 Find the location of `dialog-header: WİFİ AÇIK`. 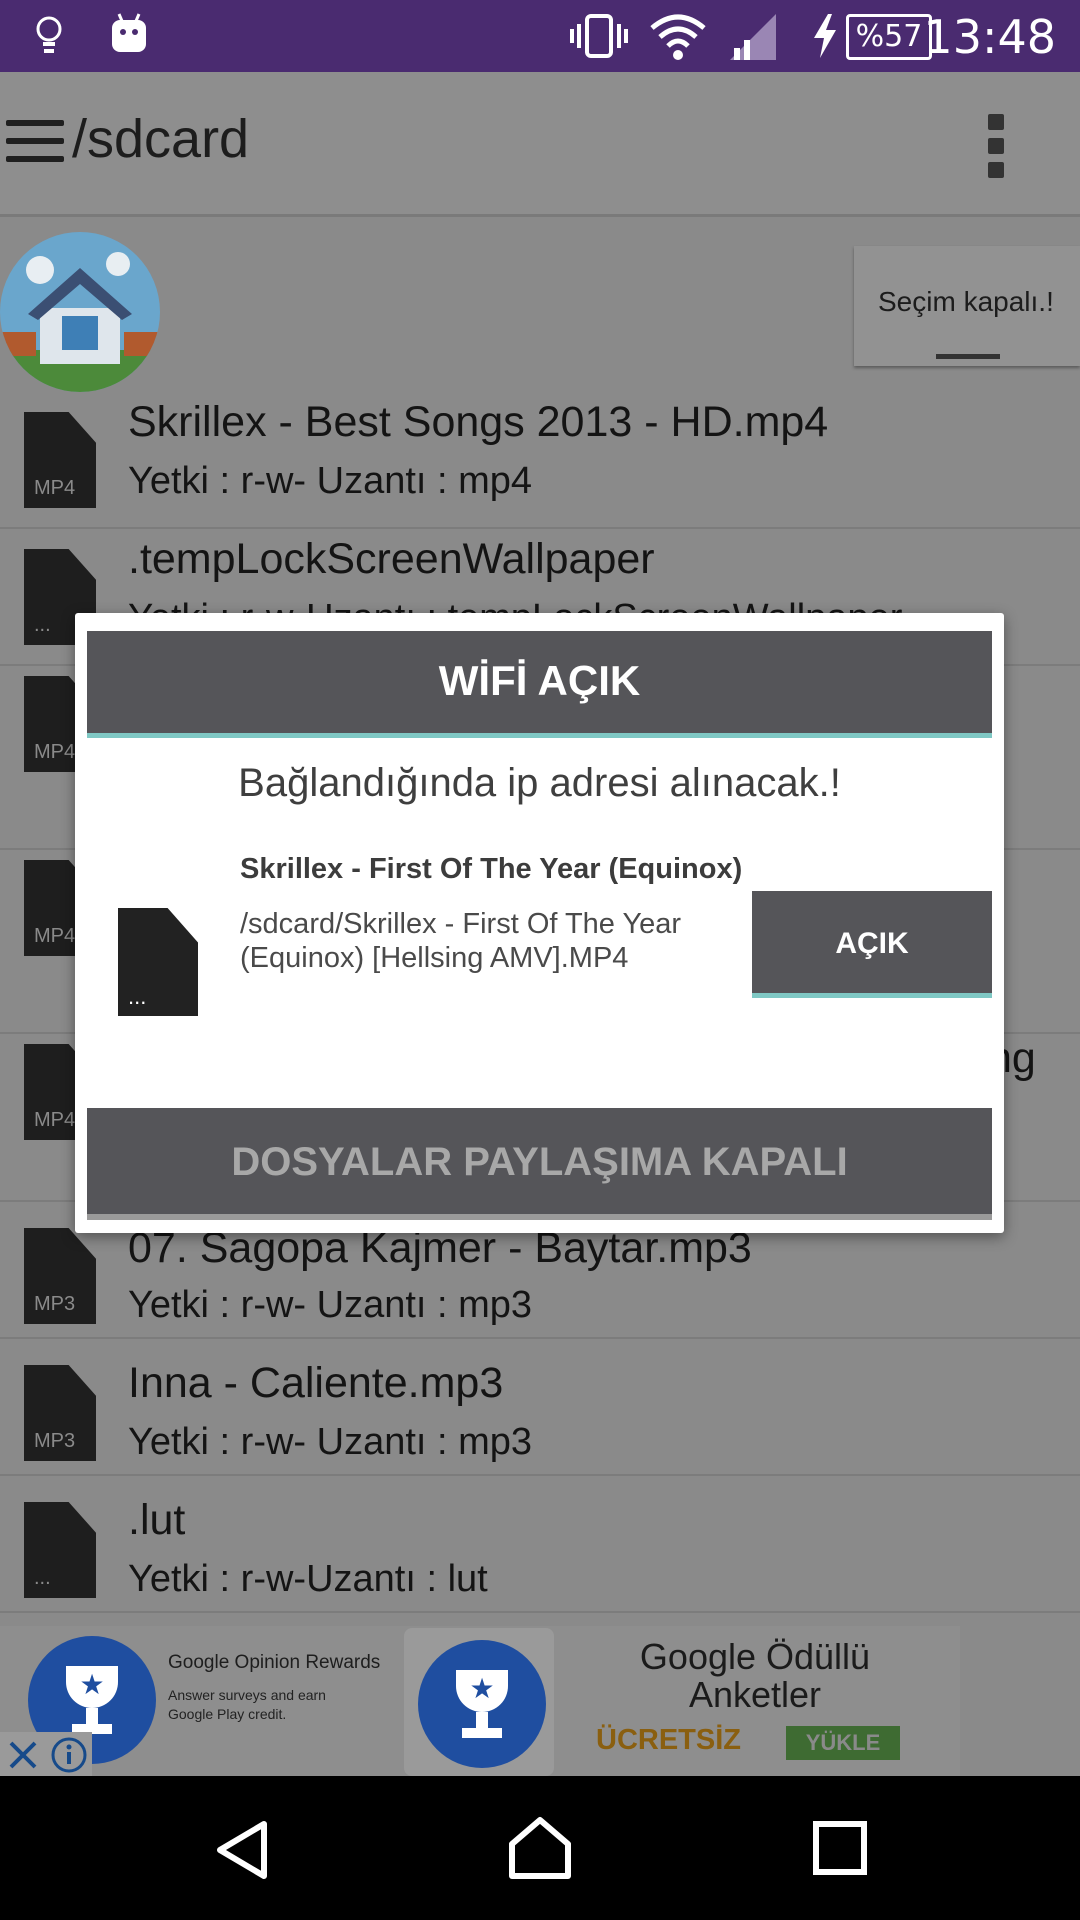

dialog-header: WİFİ AÇIK is located at coordinates (539, 684).